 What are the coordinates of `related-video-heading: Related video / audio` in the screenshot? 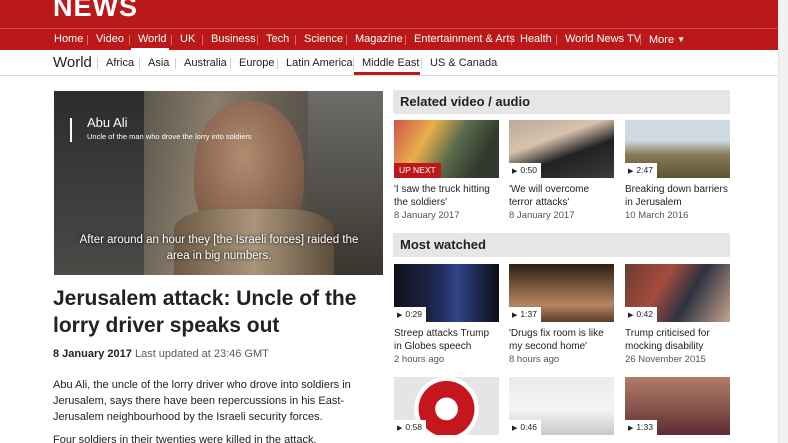 It's located at (561, 102).